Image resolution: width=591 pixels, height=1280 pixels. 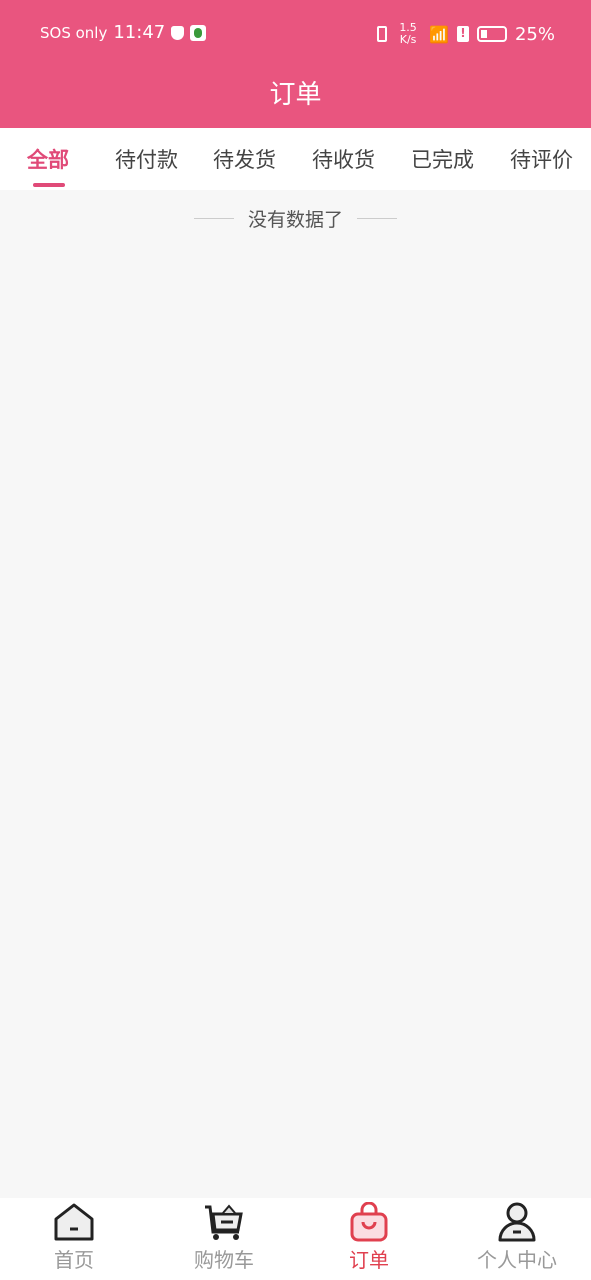 What do you see at coordinates (369, 1260) in the screenshot?
I see `nav-label: 订单` at bounding box center [369, 1260].